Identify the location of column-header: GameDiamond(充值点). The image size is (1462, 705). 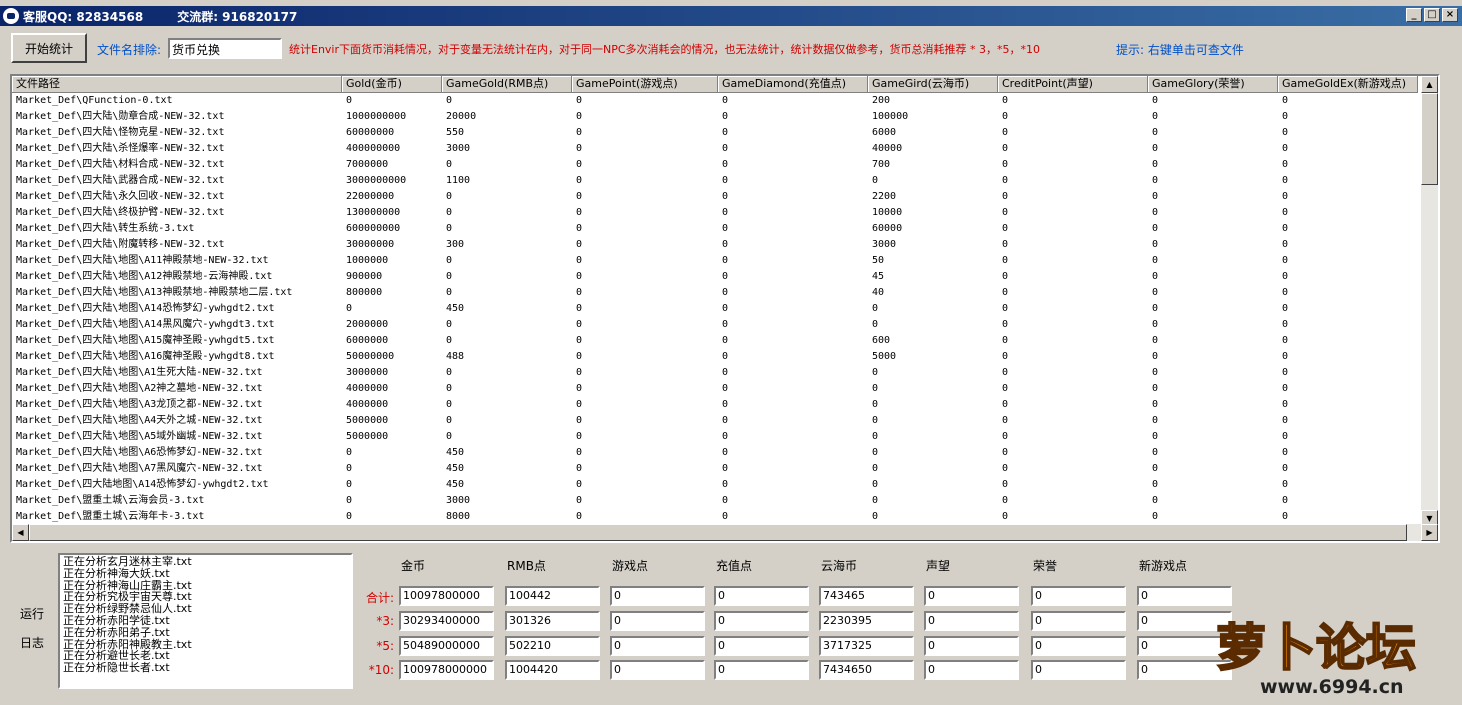
(793, 84).